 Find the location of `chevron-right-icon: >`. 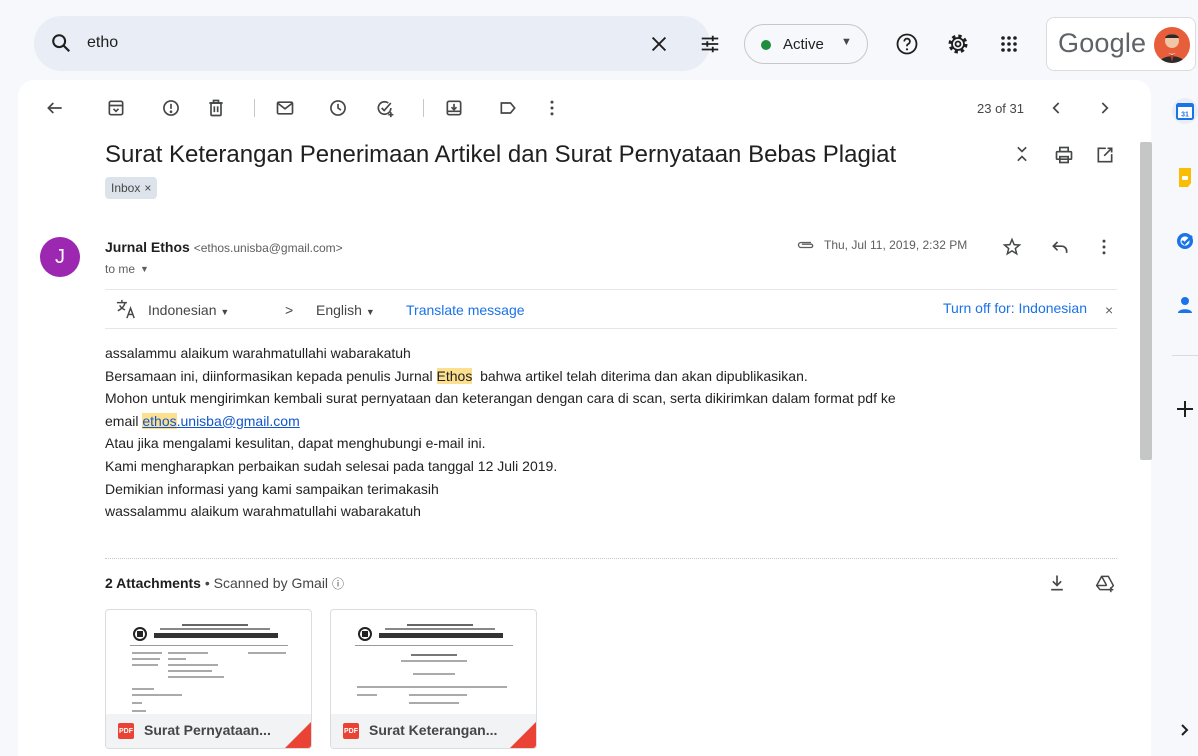

chevron-right-icon: > is located at coordinates (289, 310).